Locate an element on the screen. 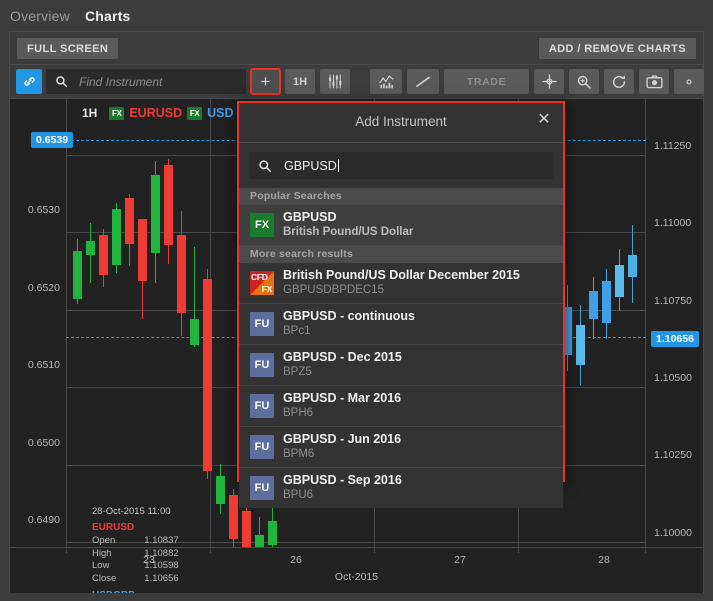 Image resolution: width=713 pixels, height=601 pixels. fx-badge-icon: FX is located at coordinates (117, 113).